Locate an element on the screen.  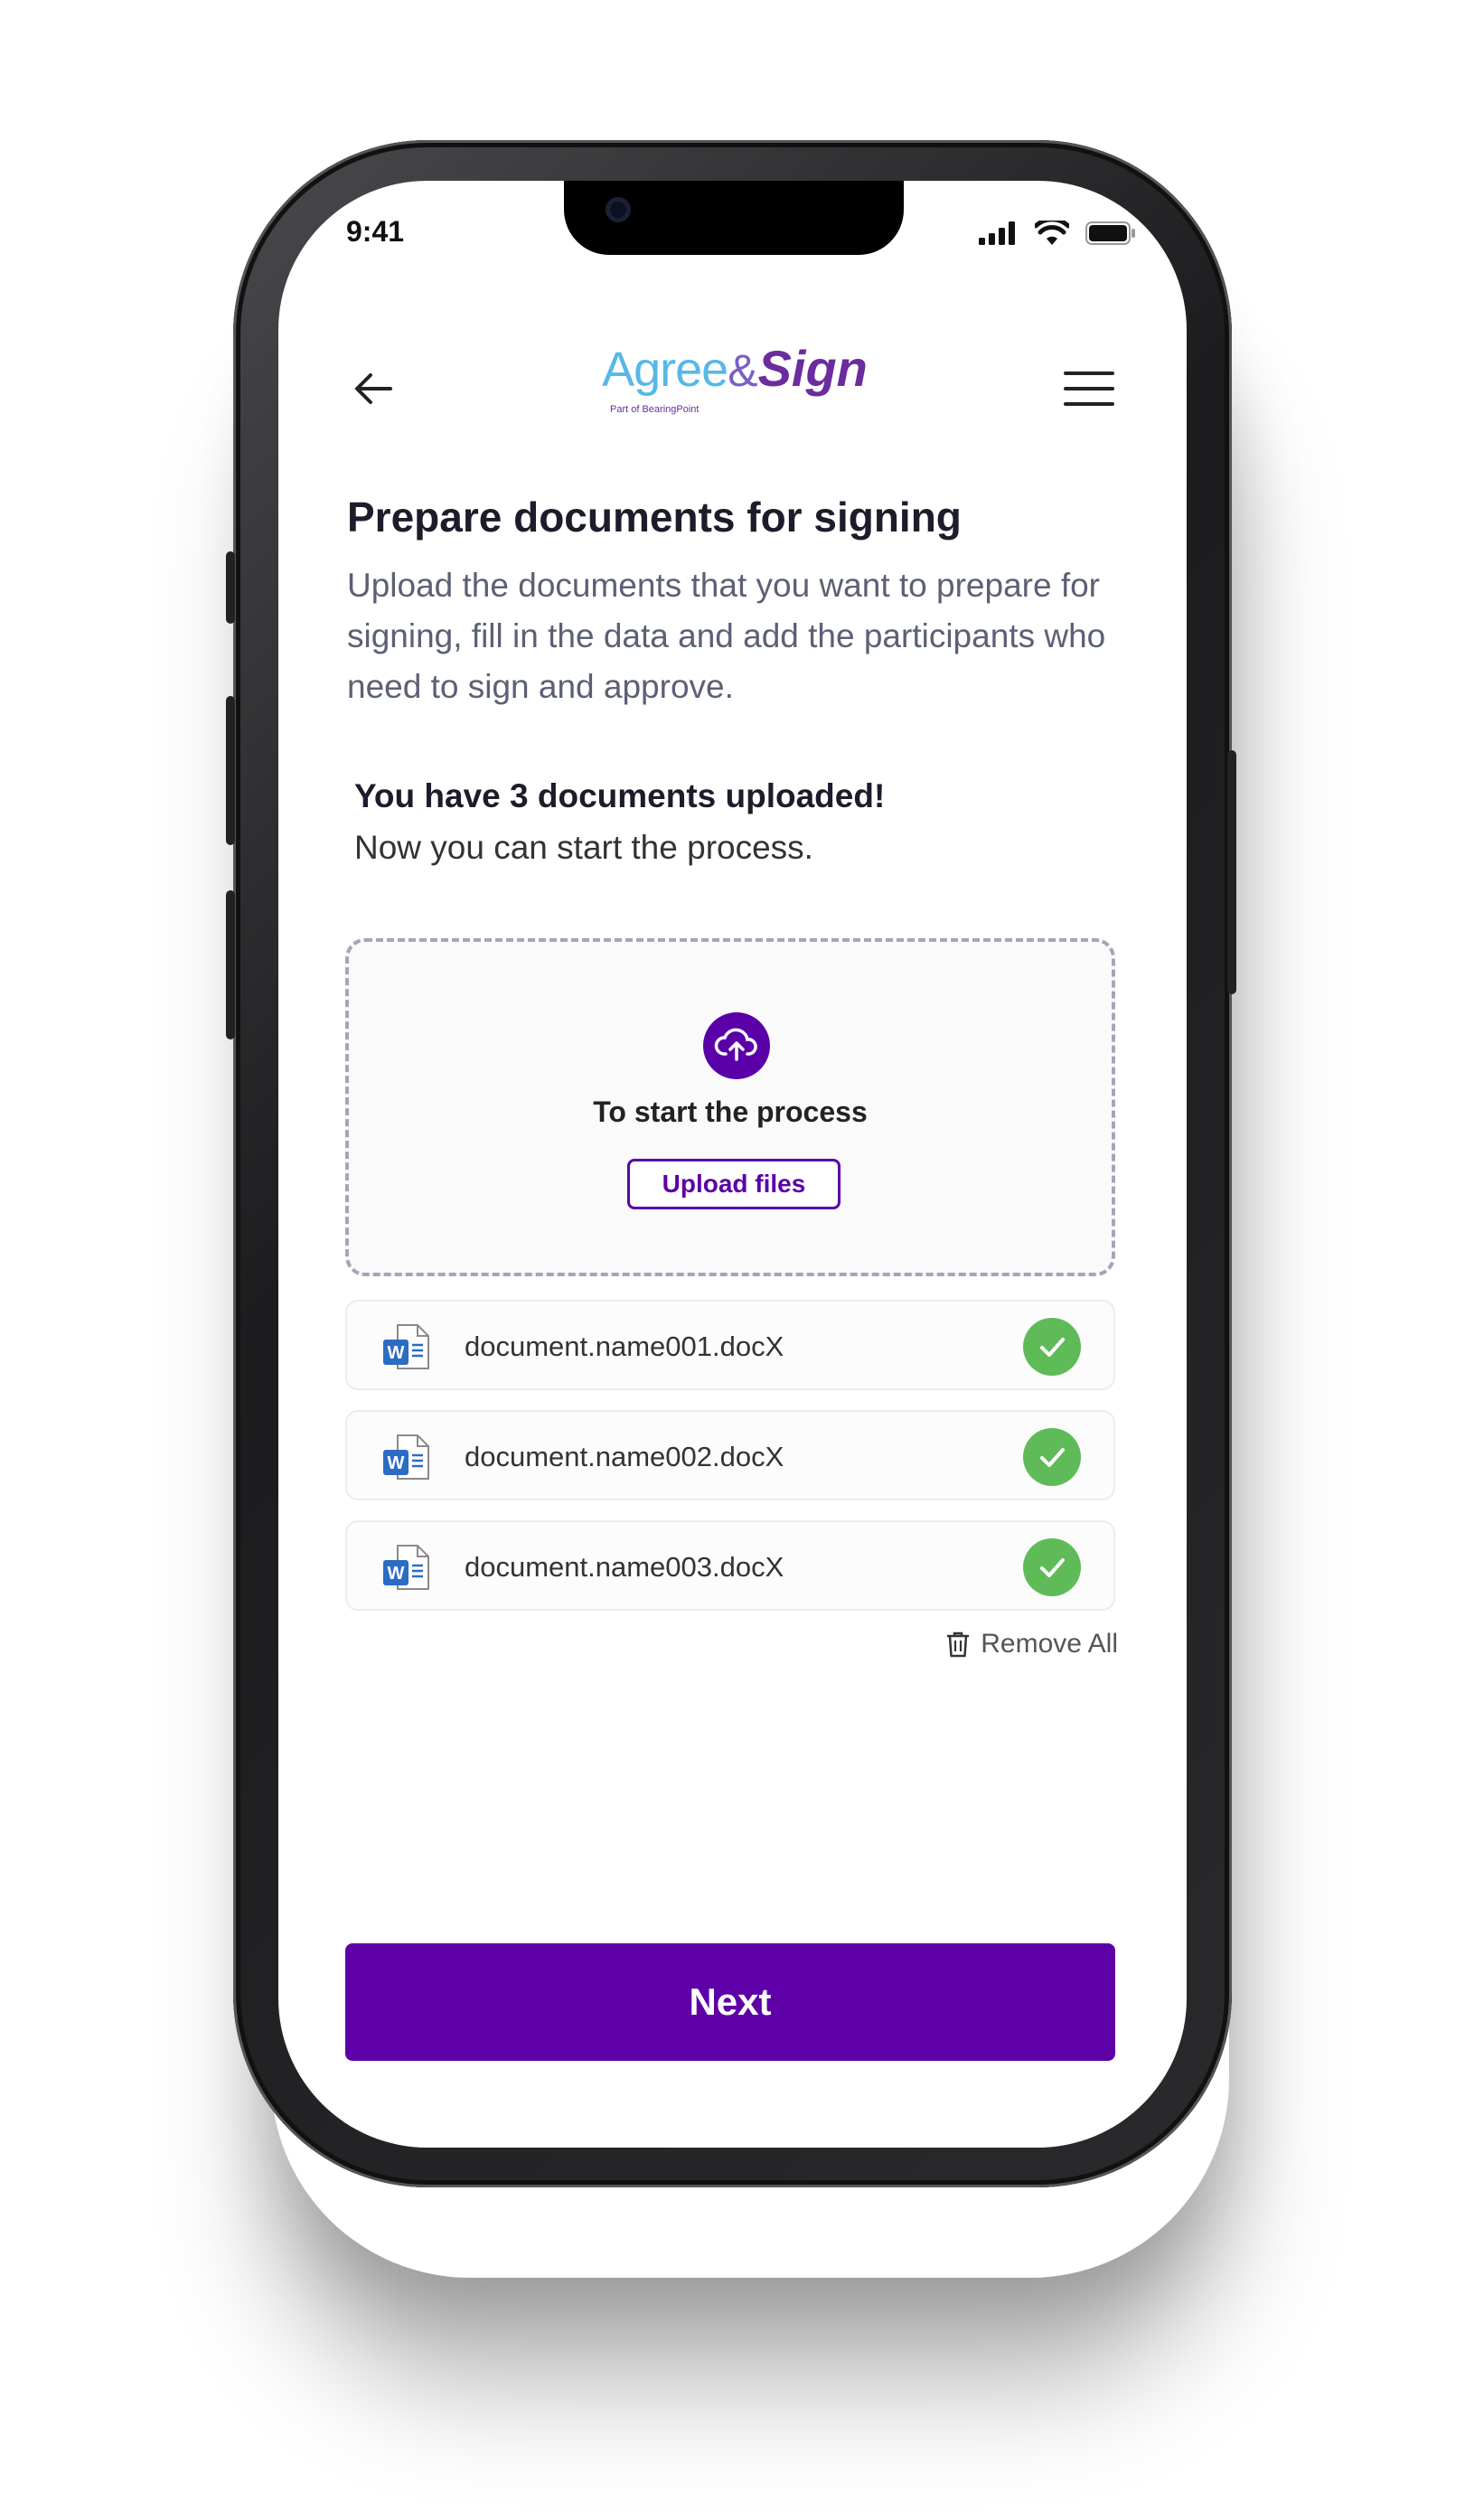
app-header: Agree&Sign Part of BearingPoint is located at coordinates (732, 389).